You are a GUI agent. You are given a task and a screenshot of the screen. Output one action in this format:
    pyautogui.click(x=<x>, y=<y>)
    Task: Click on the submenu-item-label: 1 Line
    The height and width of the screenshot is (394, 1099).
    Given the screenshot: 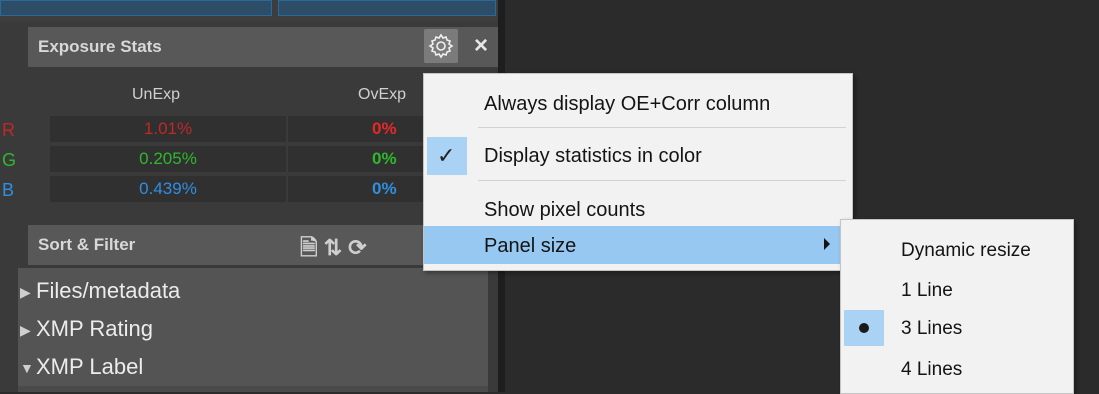 What is the action you would take?
    pyautogui.click(x=927, y=290)
    